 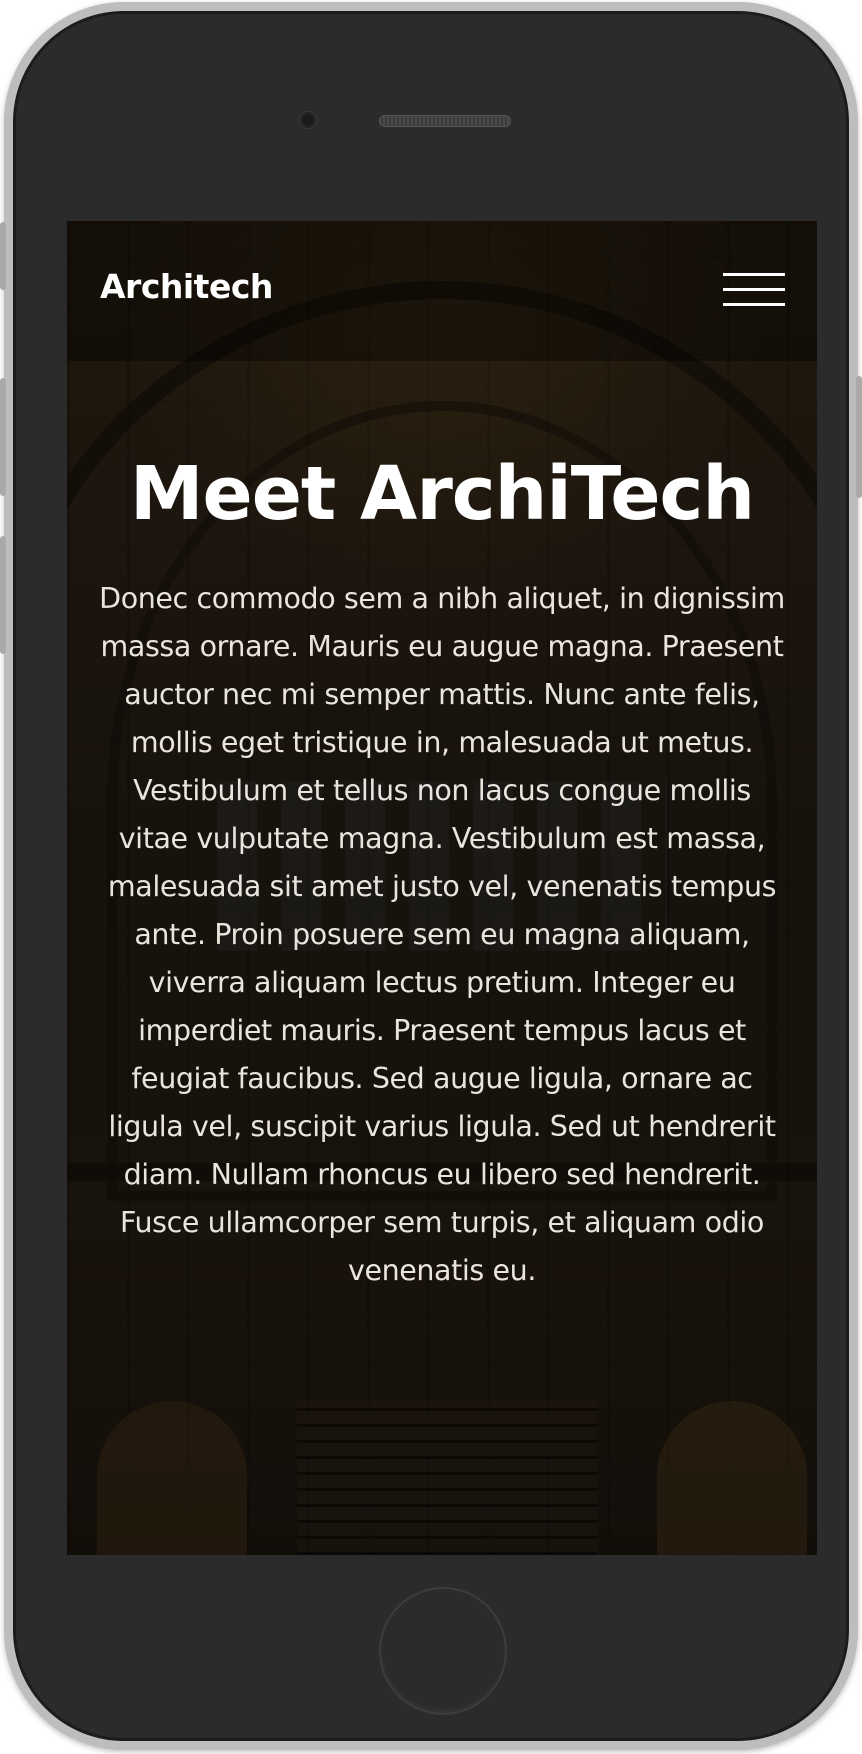 What do you see at coordinates (186, 286) in the screenshot?
I see `brand-logo: Architech` at bounding box center [186, 286].